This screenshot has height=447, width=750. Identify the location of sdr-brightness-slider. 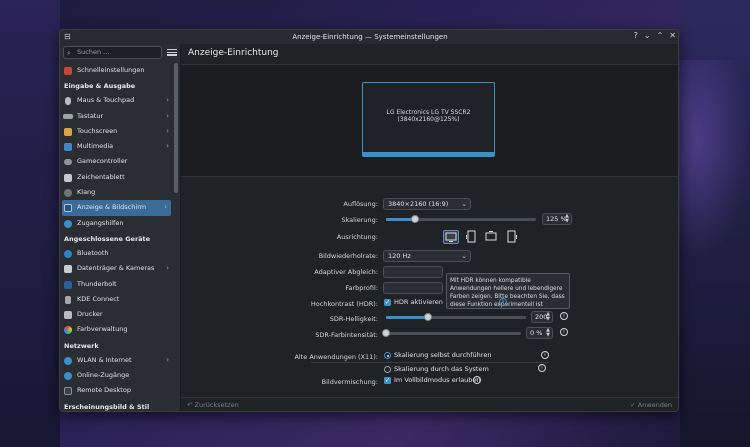
(456, 317).